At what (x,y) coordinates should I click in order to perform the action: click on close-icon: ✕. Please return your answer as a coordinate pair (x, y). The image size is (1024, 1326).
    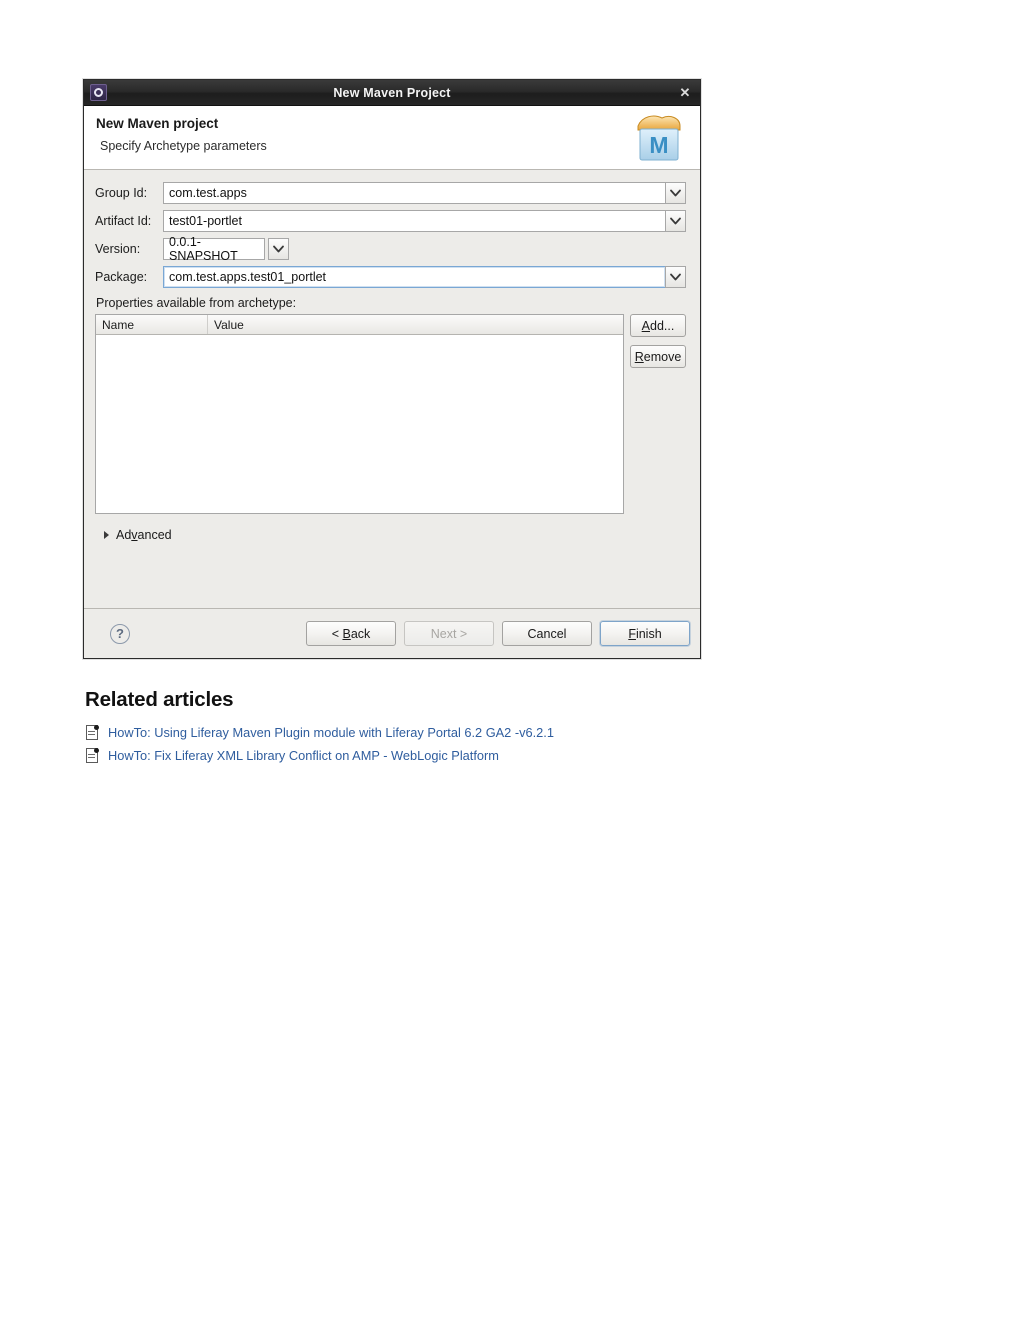
    Looking at the image, I should click on (685, 93).